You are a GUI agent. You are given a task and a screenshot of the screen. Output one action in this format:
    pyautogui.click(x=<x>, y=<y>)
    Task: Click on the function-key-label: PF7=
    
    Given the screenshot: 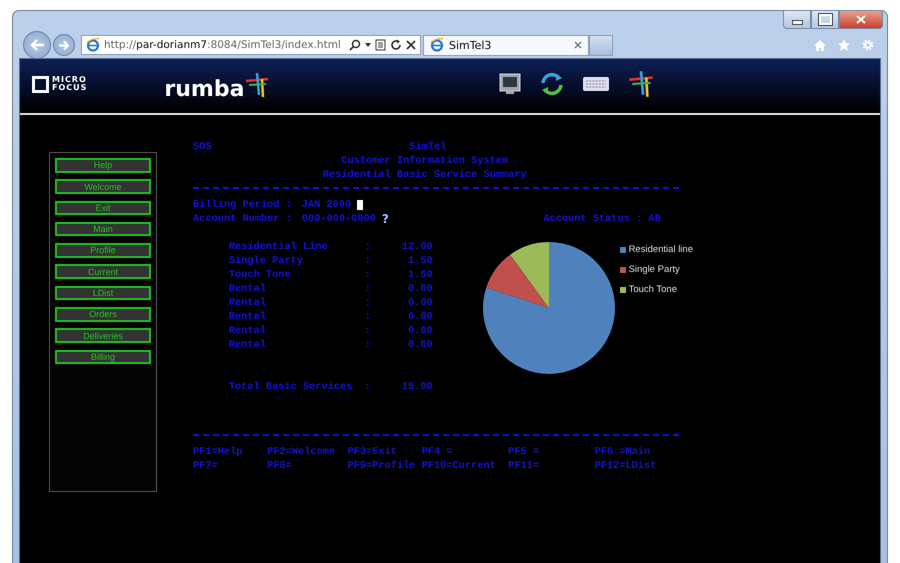 What is the action you would take?
    pyautogui.click(x=206, y=466)
    